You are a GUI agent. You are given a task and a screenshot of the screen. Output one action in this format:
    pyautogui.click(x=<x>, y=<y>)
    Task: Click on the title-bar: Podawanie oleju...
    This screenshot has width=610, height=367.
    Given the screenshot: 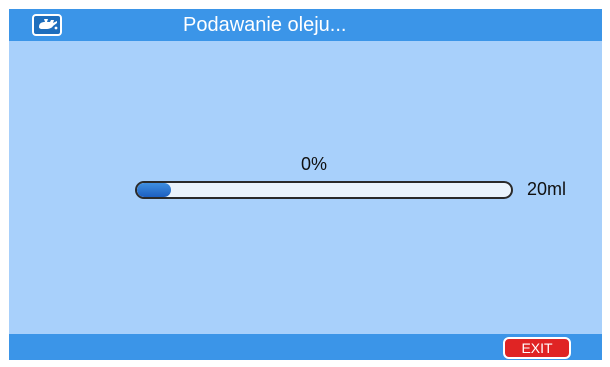 What is the action you would take?
    pyautogui.click(x=305, y=25)
    